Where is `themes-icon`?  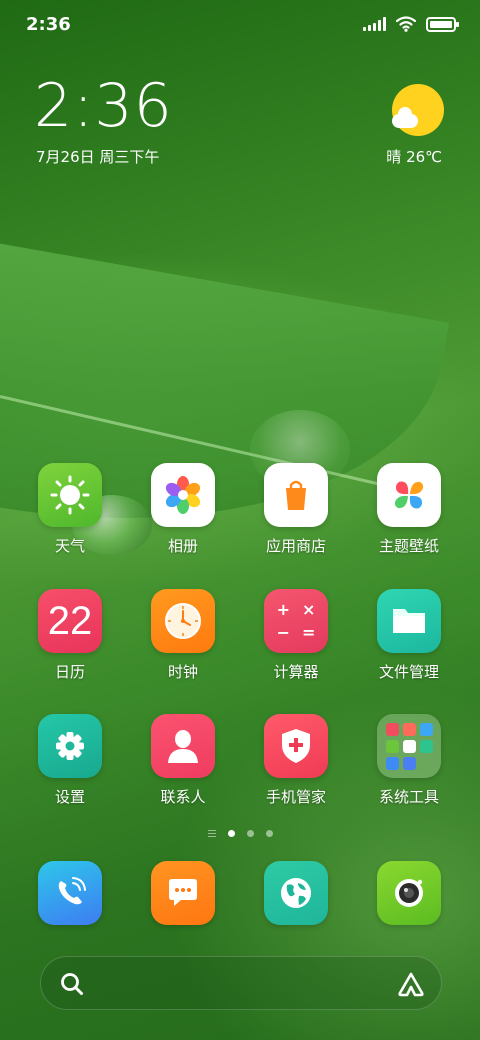 themes-icon is located at coordinates (409, 495).